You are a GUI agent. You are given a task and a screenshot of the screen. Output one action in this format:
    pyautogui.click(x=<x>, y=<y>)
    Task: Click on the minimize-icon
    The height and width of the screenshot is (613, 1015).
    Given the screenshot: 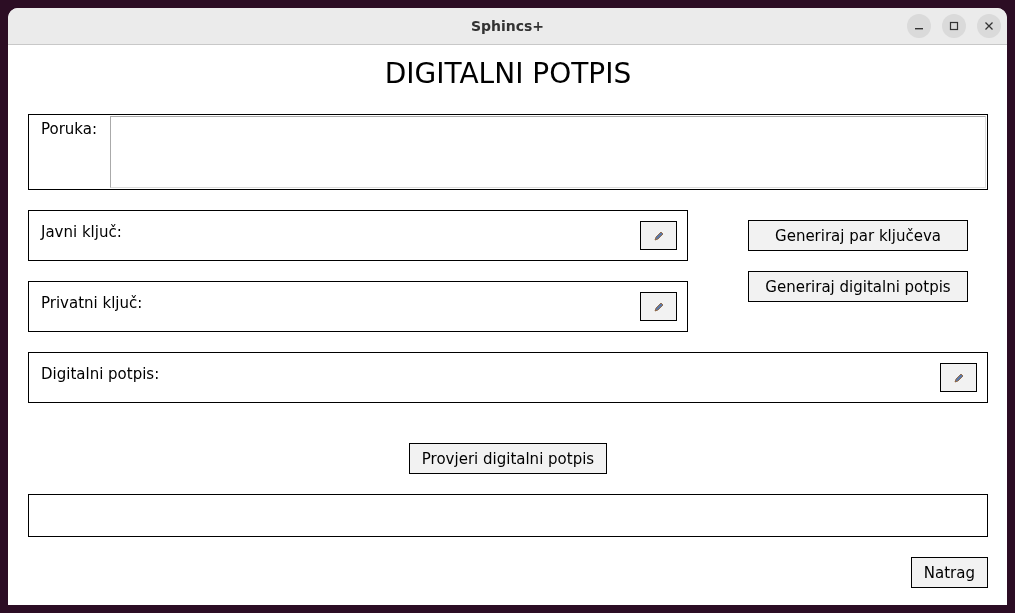 What is the action you would take?
    pyautogui.click(x=919, y=29)
    